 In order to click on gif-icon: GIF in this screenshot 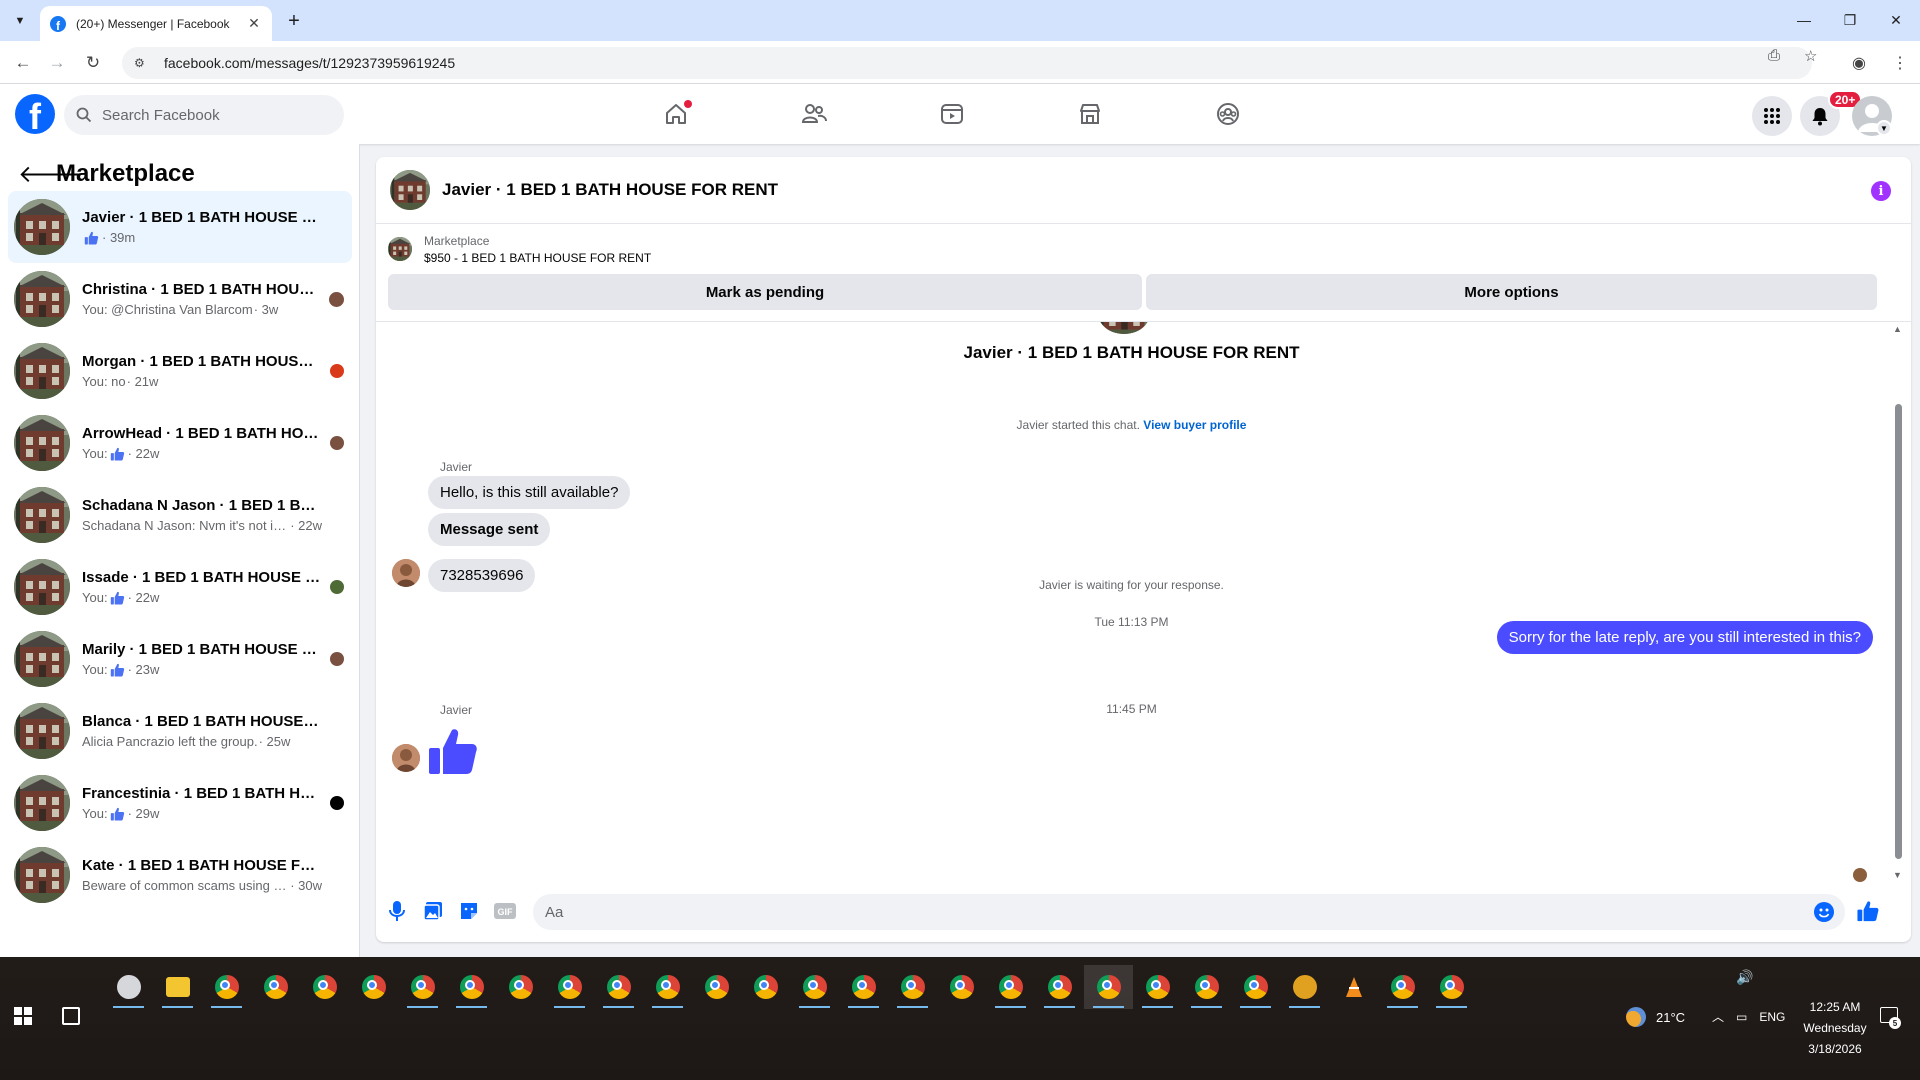, I will do `click(505, 911)`.